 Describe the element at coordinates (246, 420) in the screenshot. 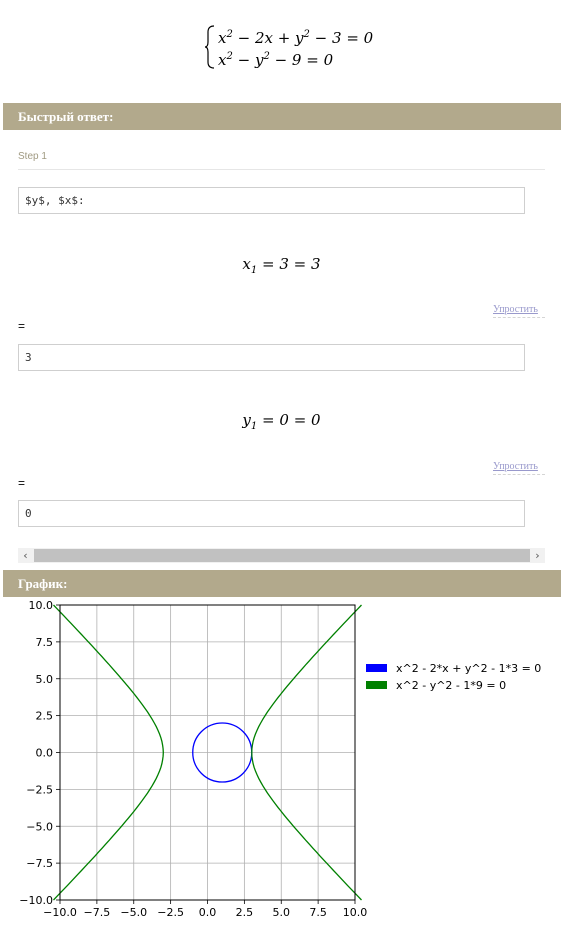

I see `y-var: y` at that location.